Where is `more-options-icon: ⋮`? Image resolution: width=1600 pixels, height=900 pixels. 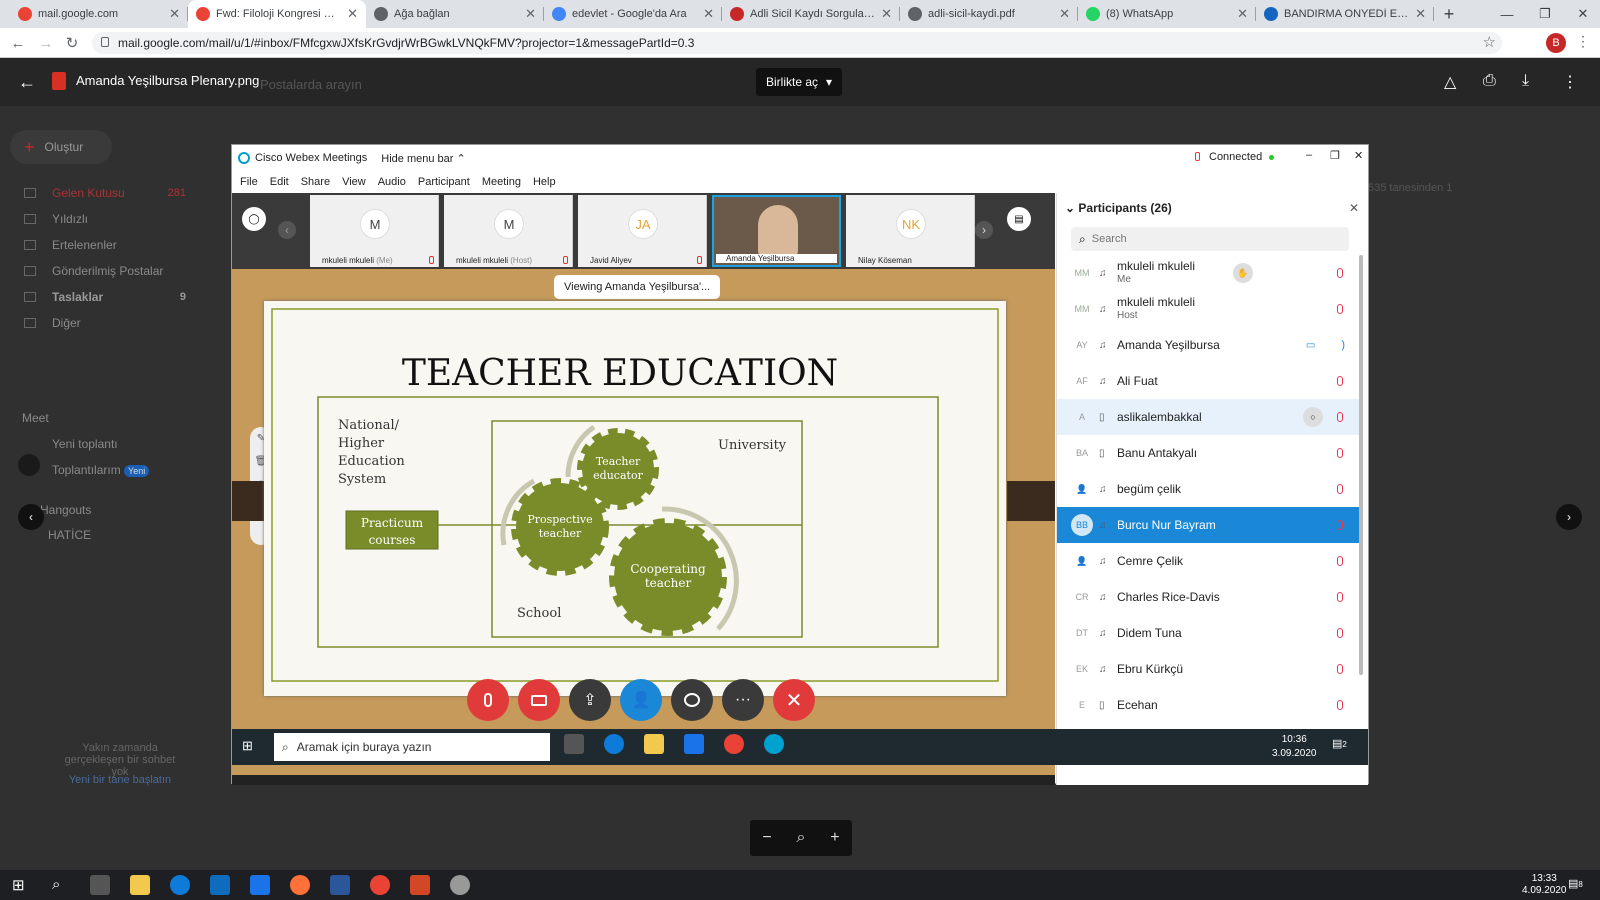
more-options-icon: ⋮ is located at coordinates (1570, 82).